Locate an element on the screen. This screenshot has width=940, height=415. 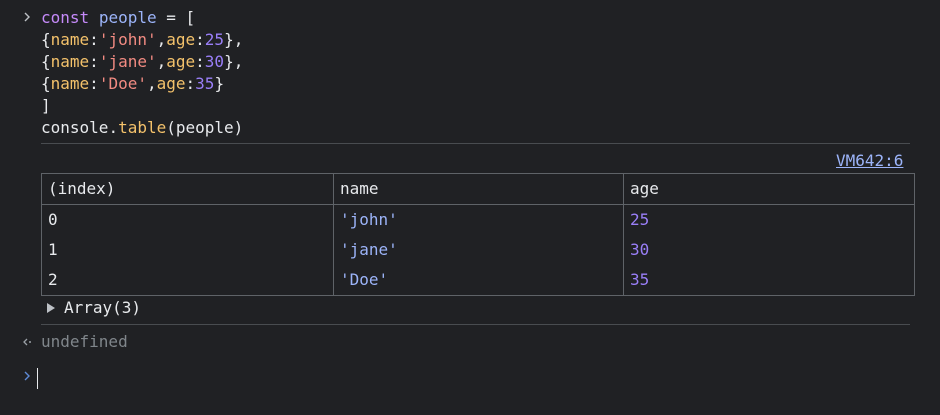
cell-name: 'Doe' is located at coordinates (478, 280).